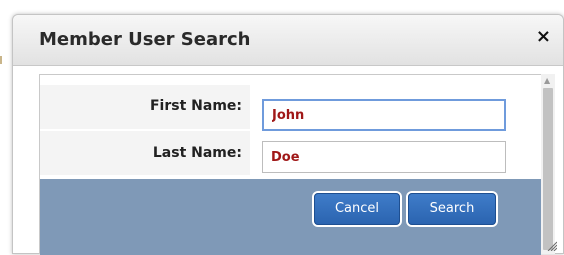 This screenshot has width=564, height=255. I want to click on first-name-label: First Name:, so click(195, 106).